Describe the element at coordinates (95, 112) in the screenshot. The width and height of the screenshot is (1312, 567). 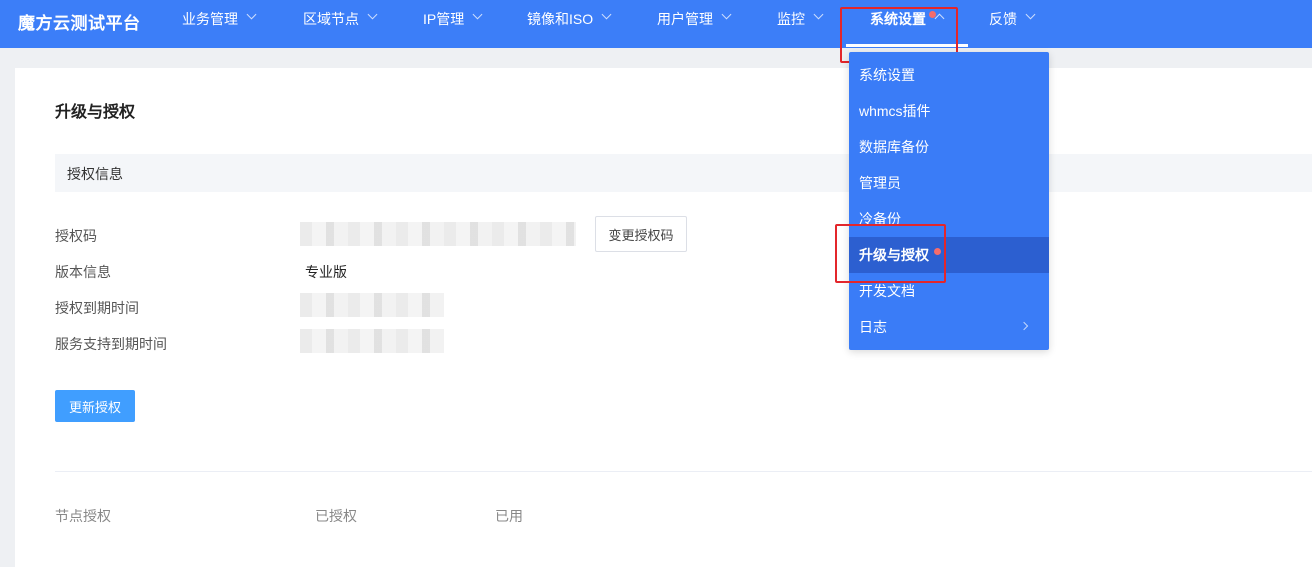
I see `page-title: 升级与授权` at that location.